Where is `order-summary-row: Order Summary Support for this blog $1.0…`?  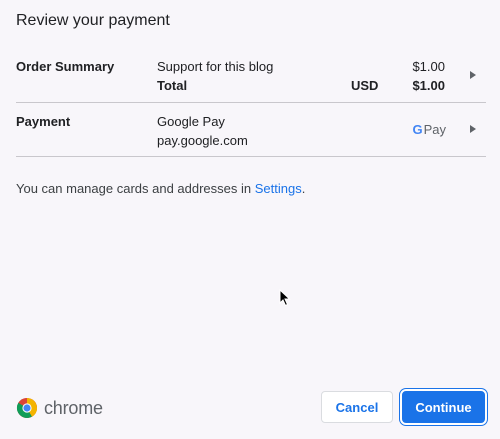 order-summary-row: Order Summary Support for this blog $1.0… is located at coordinates (251, 77).